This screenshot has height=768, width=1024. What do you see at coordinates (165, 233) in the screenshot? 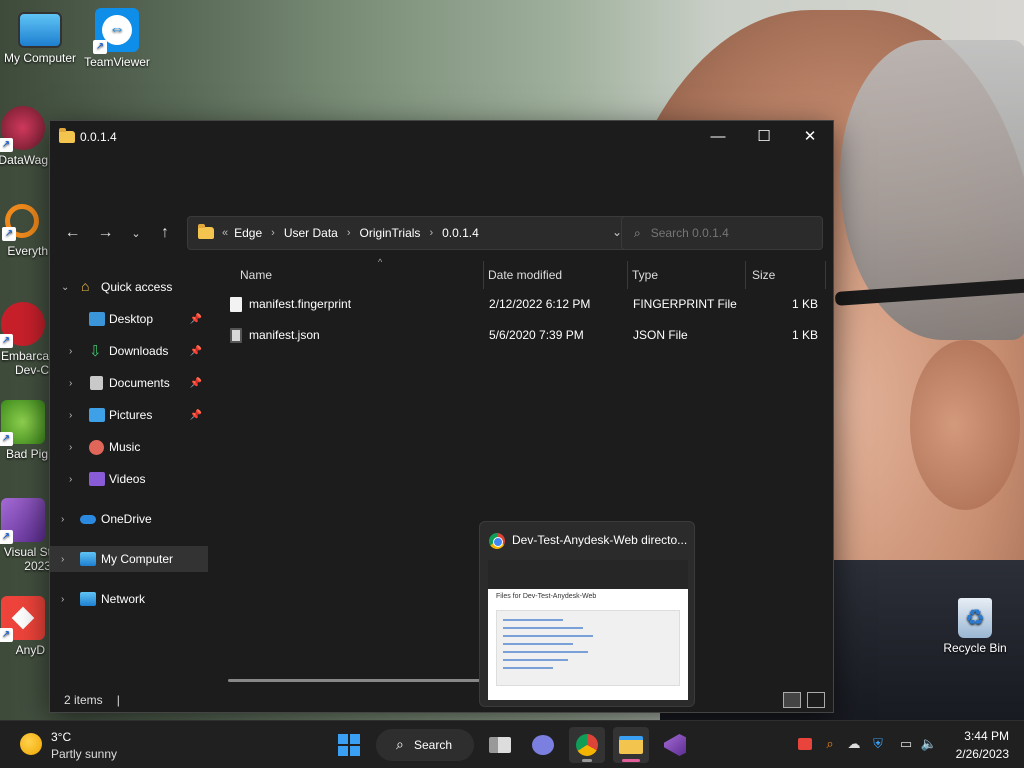
I see `up-arrow-icon: ↑` at bounding box center [165, 233].